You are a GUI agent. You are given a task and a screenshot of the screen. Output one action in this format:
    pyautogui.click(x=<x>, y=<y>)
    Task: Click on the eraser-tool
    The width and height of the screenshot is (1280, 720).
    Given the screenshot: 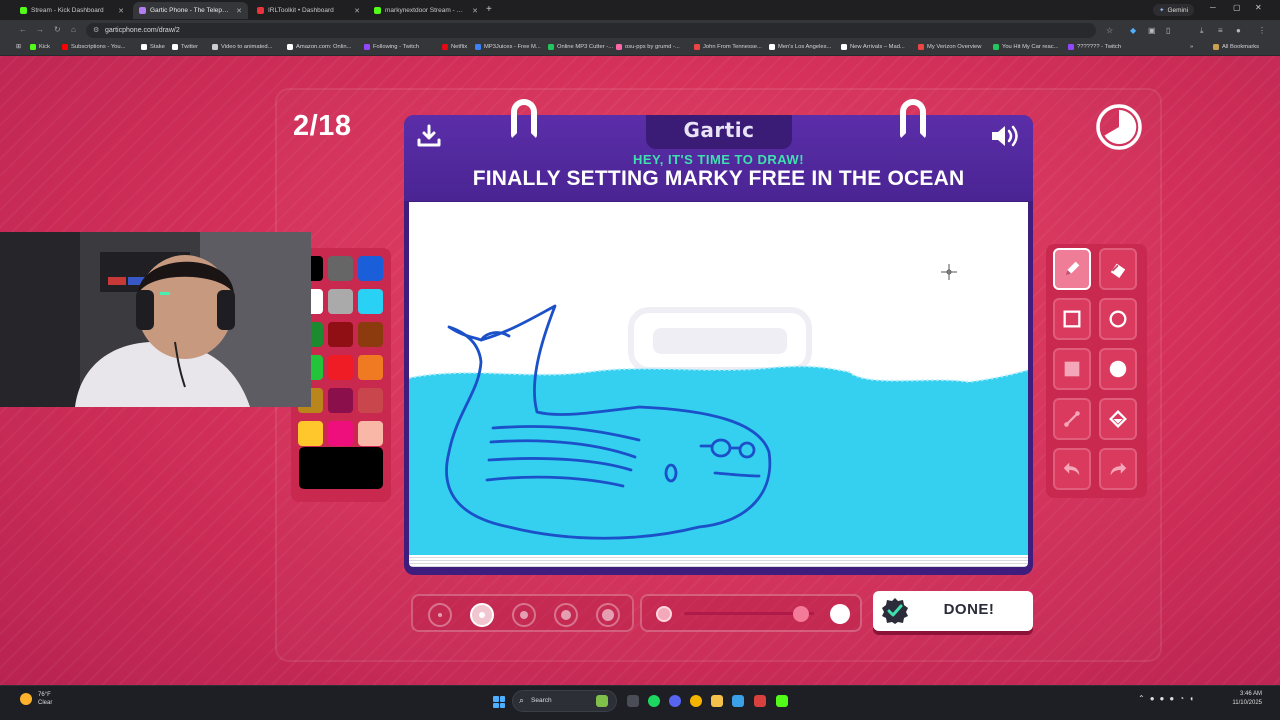 What is the action you would take?
    pyautogui.click(x=1118, y=269)
    